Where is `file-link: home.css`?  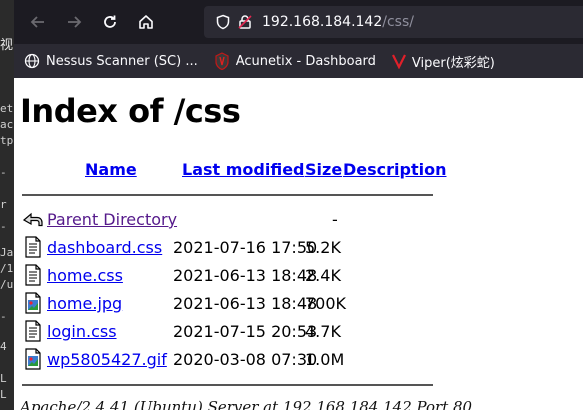 file-link: home.css is located at coordinates (85, 275).